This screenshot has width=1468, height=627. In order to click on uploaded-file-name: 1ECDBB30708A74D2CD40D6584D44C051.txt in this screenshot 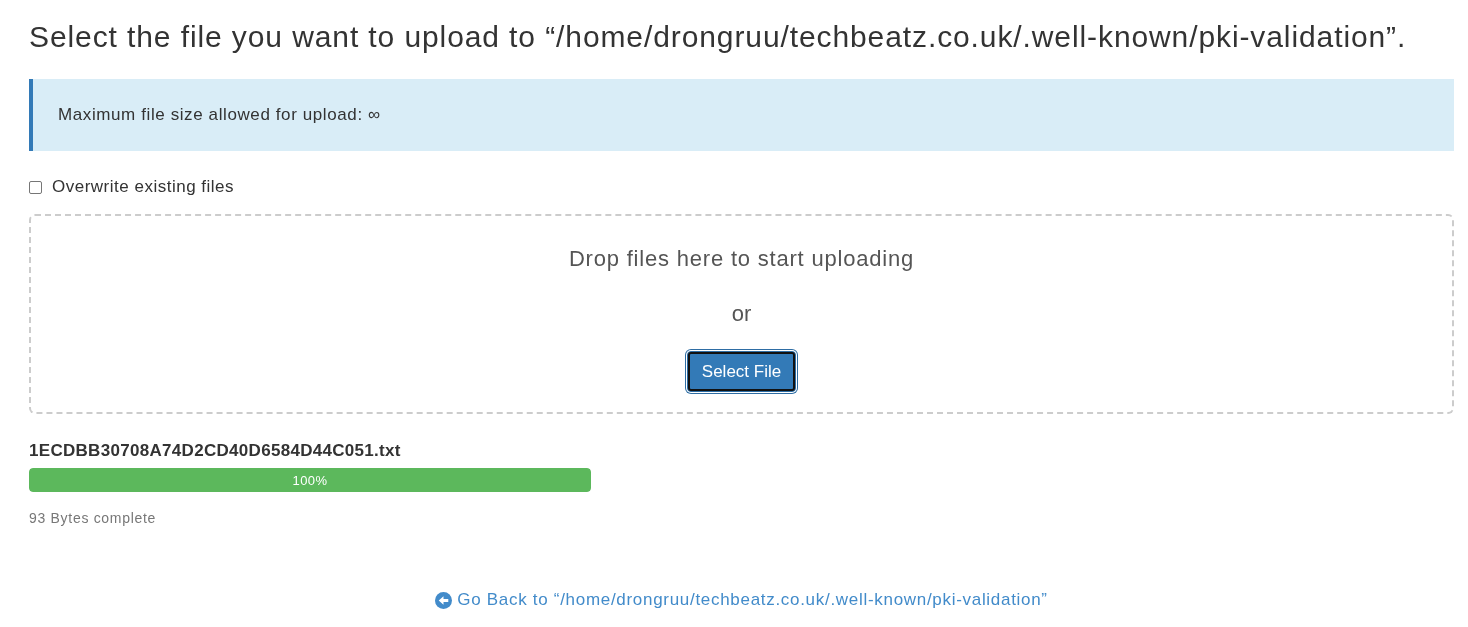, I will do `click(215, 451)`.